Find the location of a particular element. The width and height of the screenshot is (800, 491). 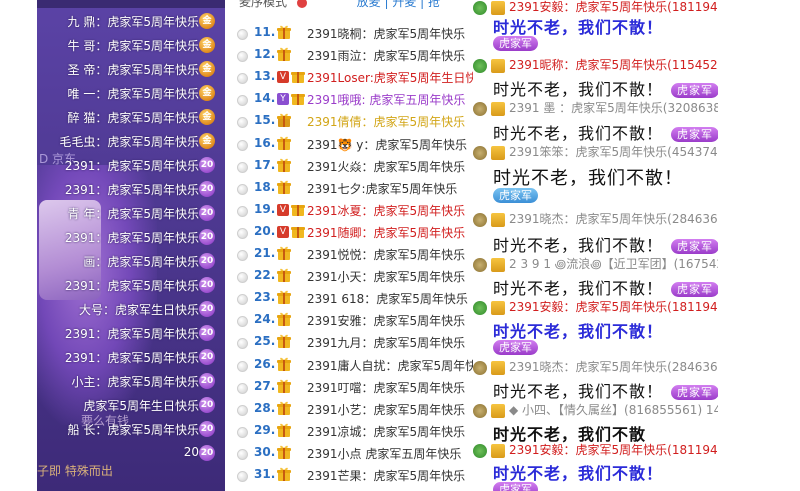

queue-number: 17. is located at coordinates (265, 165).